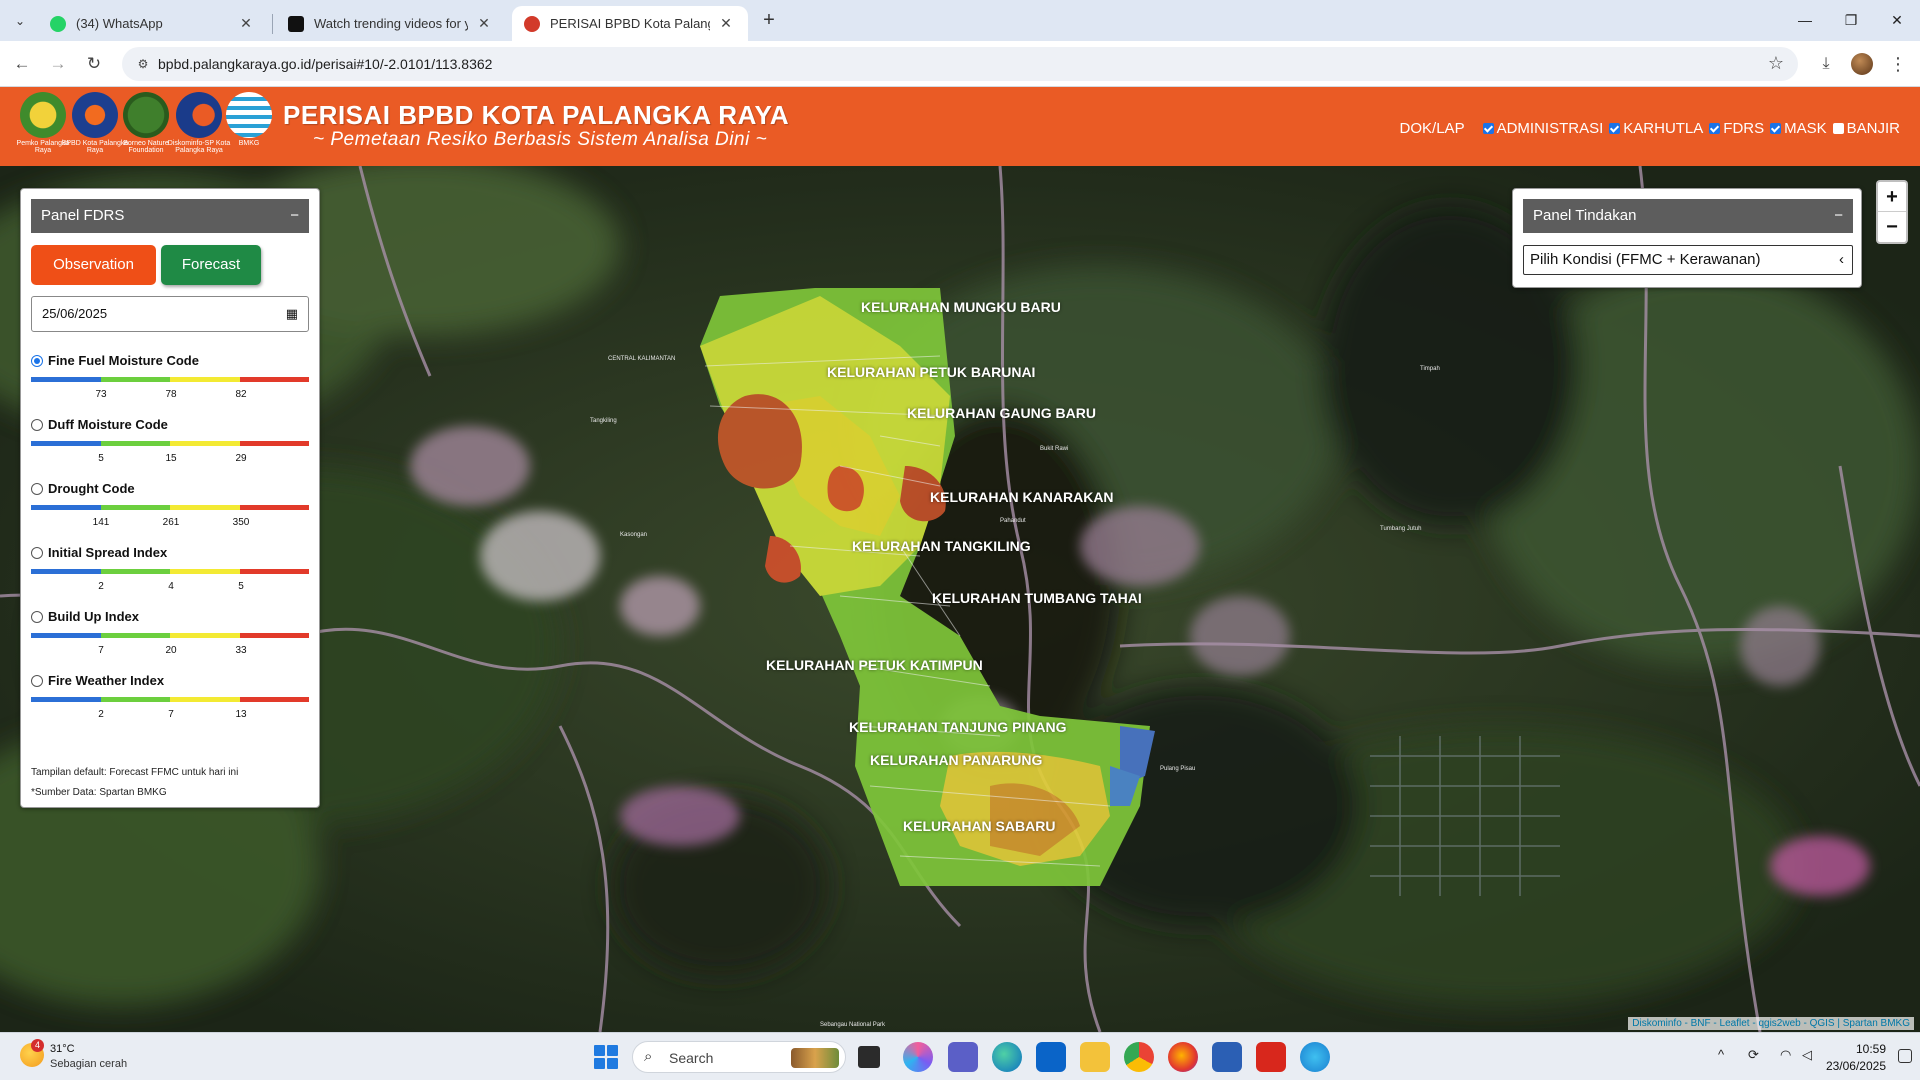 Image resolution: width=1920 pixels, height=1080 pixels. What do you see at coordinates (107, 552) in the screenshot?
I see `index-name: Initial Spread Index` at bounding box center [107, 552].